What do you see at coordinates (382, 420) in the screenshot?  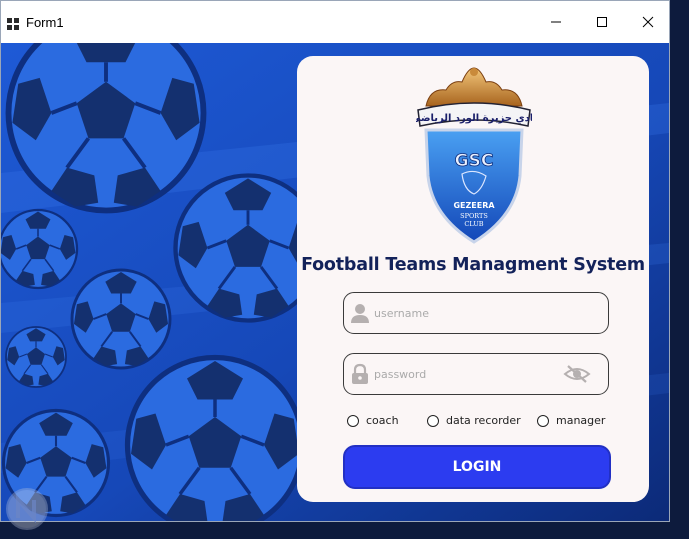 I see `role-label: coach` at bounding box center [382, 420].